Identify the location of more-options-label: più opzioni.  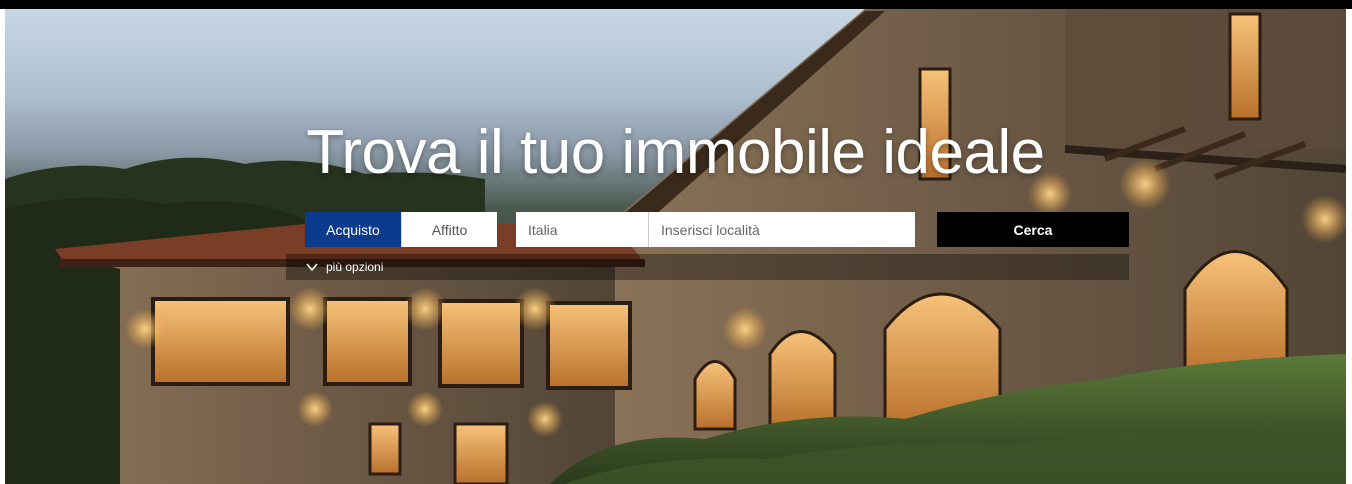
(355, 267).